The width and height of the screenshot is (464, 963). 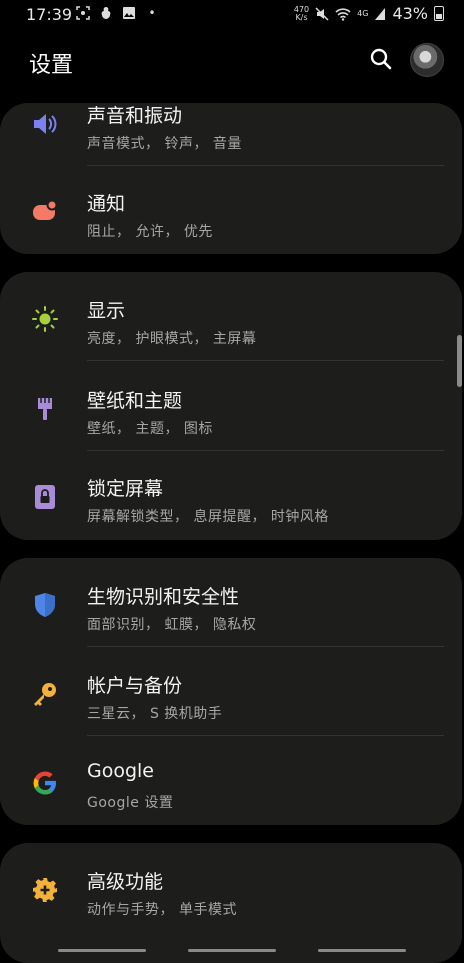 I want to click on navigation-bar, so click(x=232, y=950).